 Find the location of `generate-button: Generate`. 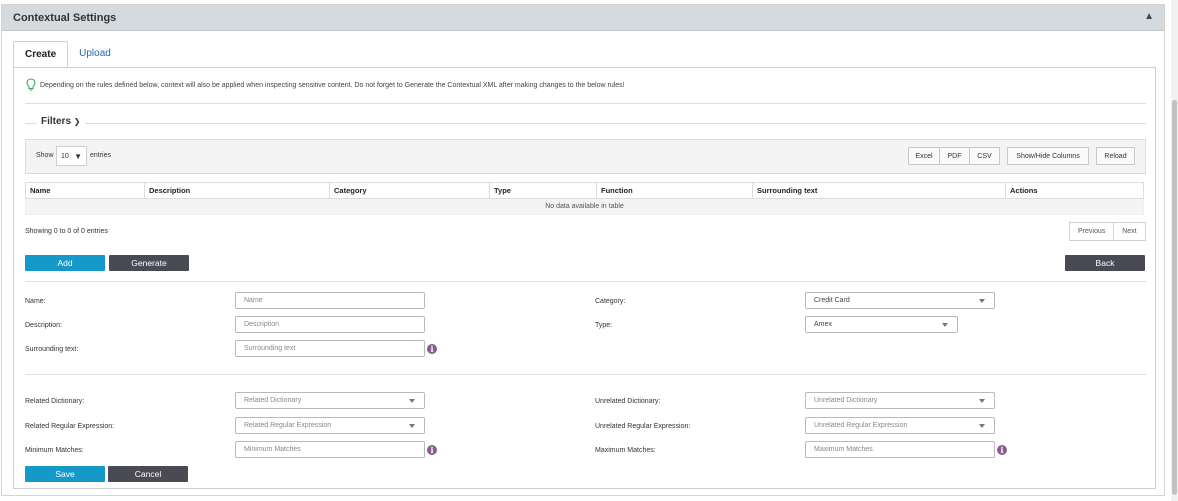

generate-button: Generate is located at coordinates (149, 263).